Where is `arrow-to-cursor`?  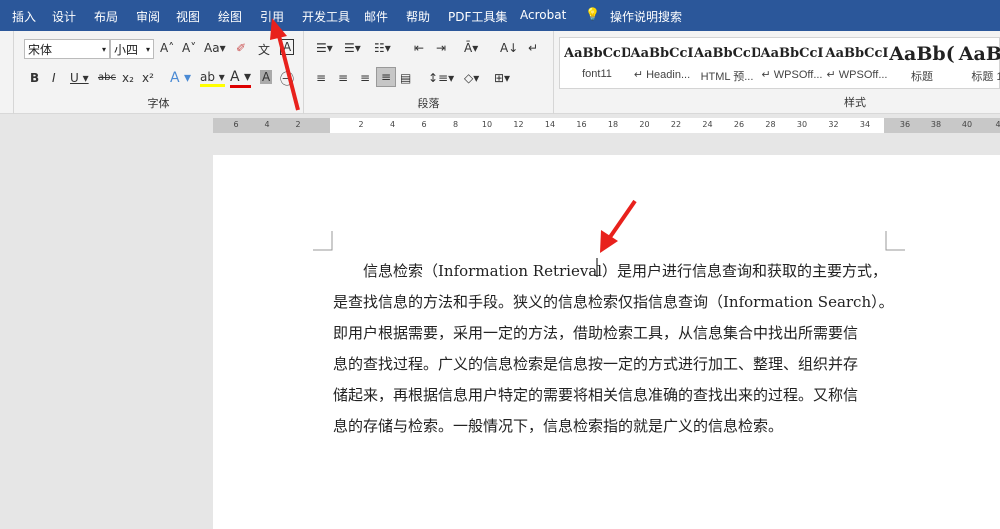 arrow-to-cursor is located at coordinates (618, 226).